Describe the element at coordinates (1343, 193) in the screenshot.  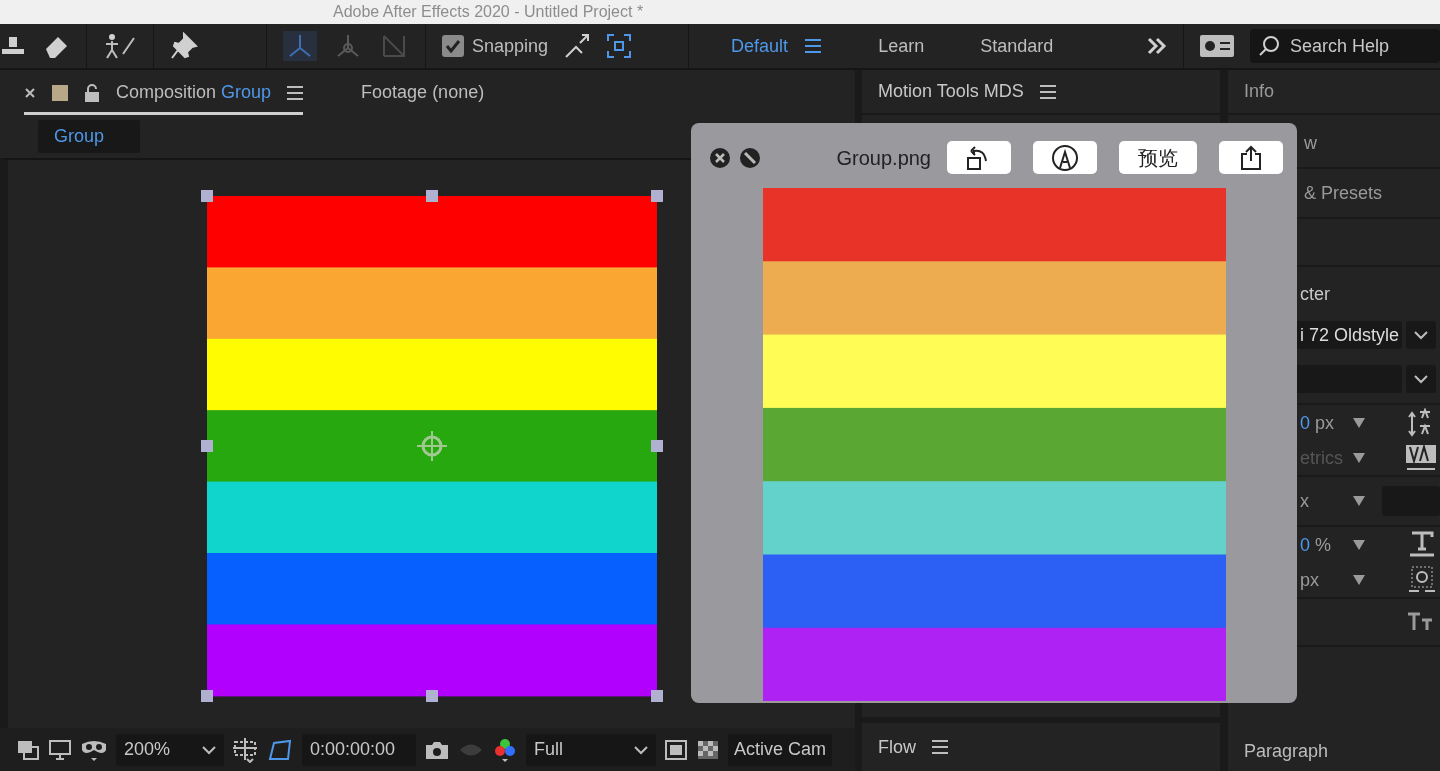
I see `panel-title: & Presets` at that location.